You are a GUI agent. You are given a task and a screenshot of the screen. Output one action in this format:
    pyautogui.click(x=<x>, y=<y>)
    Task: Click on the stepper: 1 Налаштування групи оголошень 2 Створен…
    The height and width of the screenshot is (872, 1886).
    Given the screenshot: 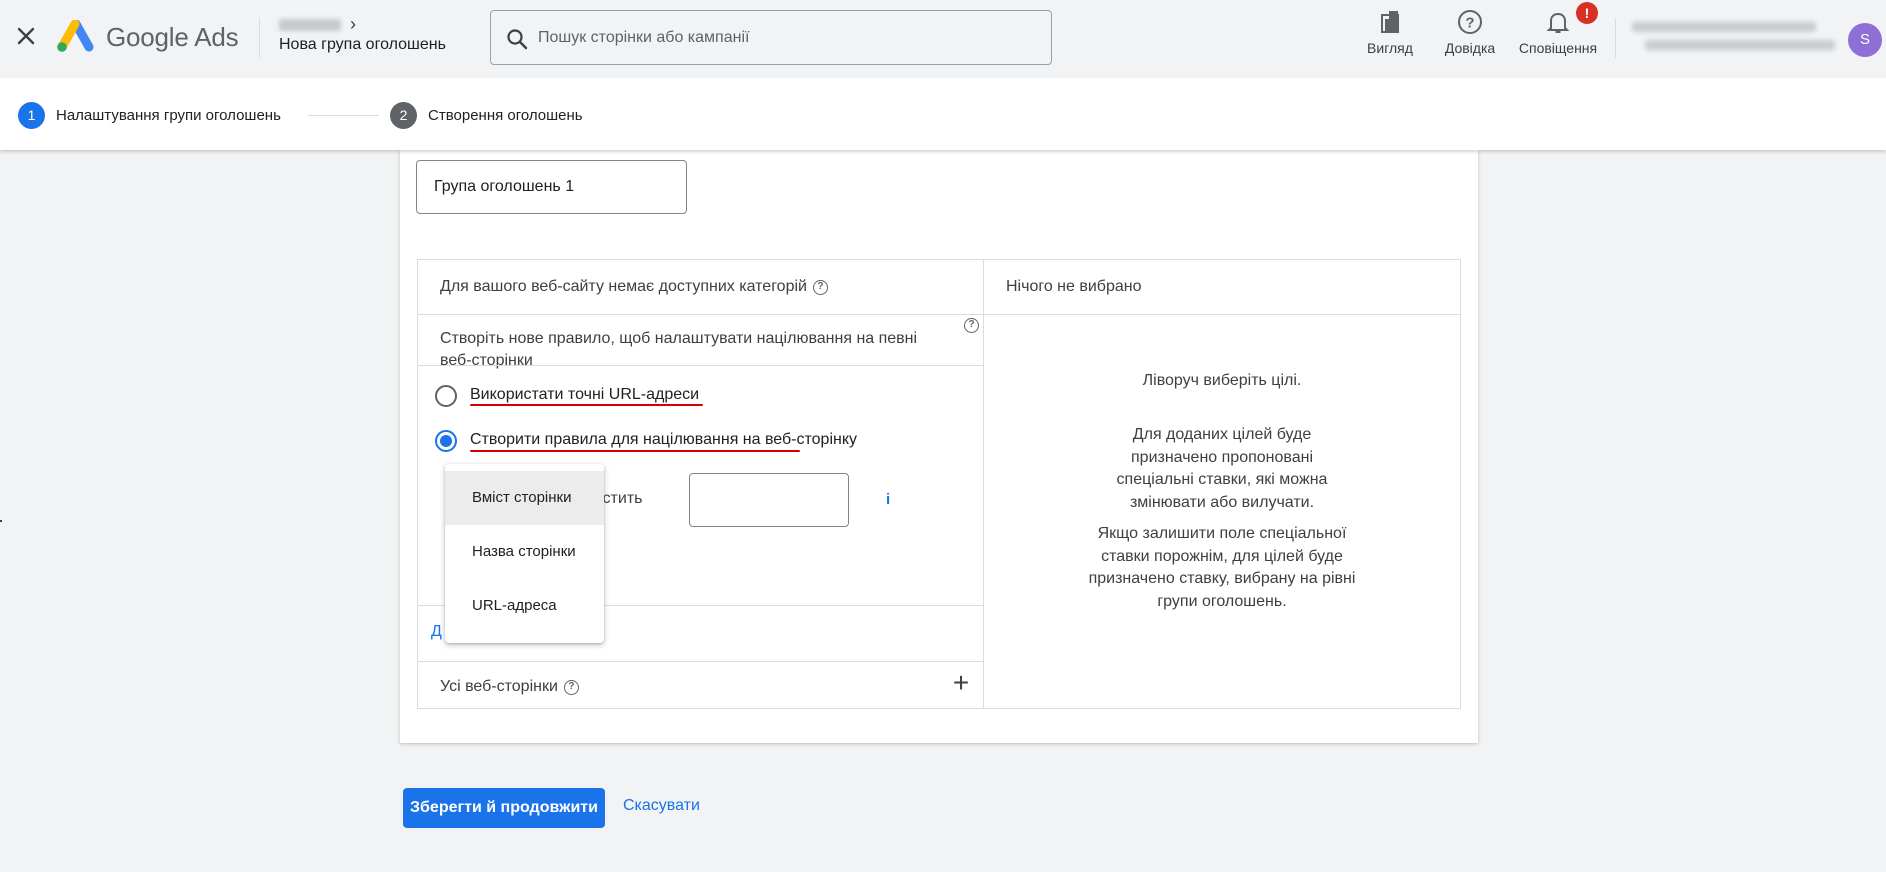 What is the action you would take?
    pyautogui.click(x=943, y=114)
    